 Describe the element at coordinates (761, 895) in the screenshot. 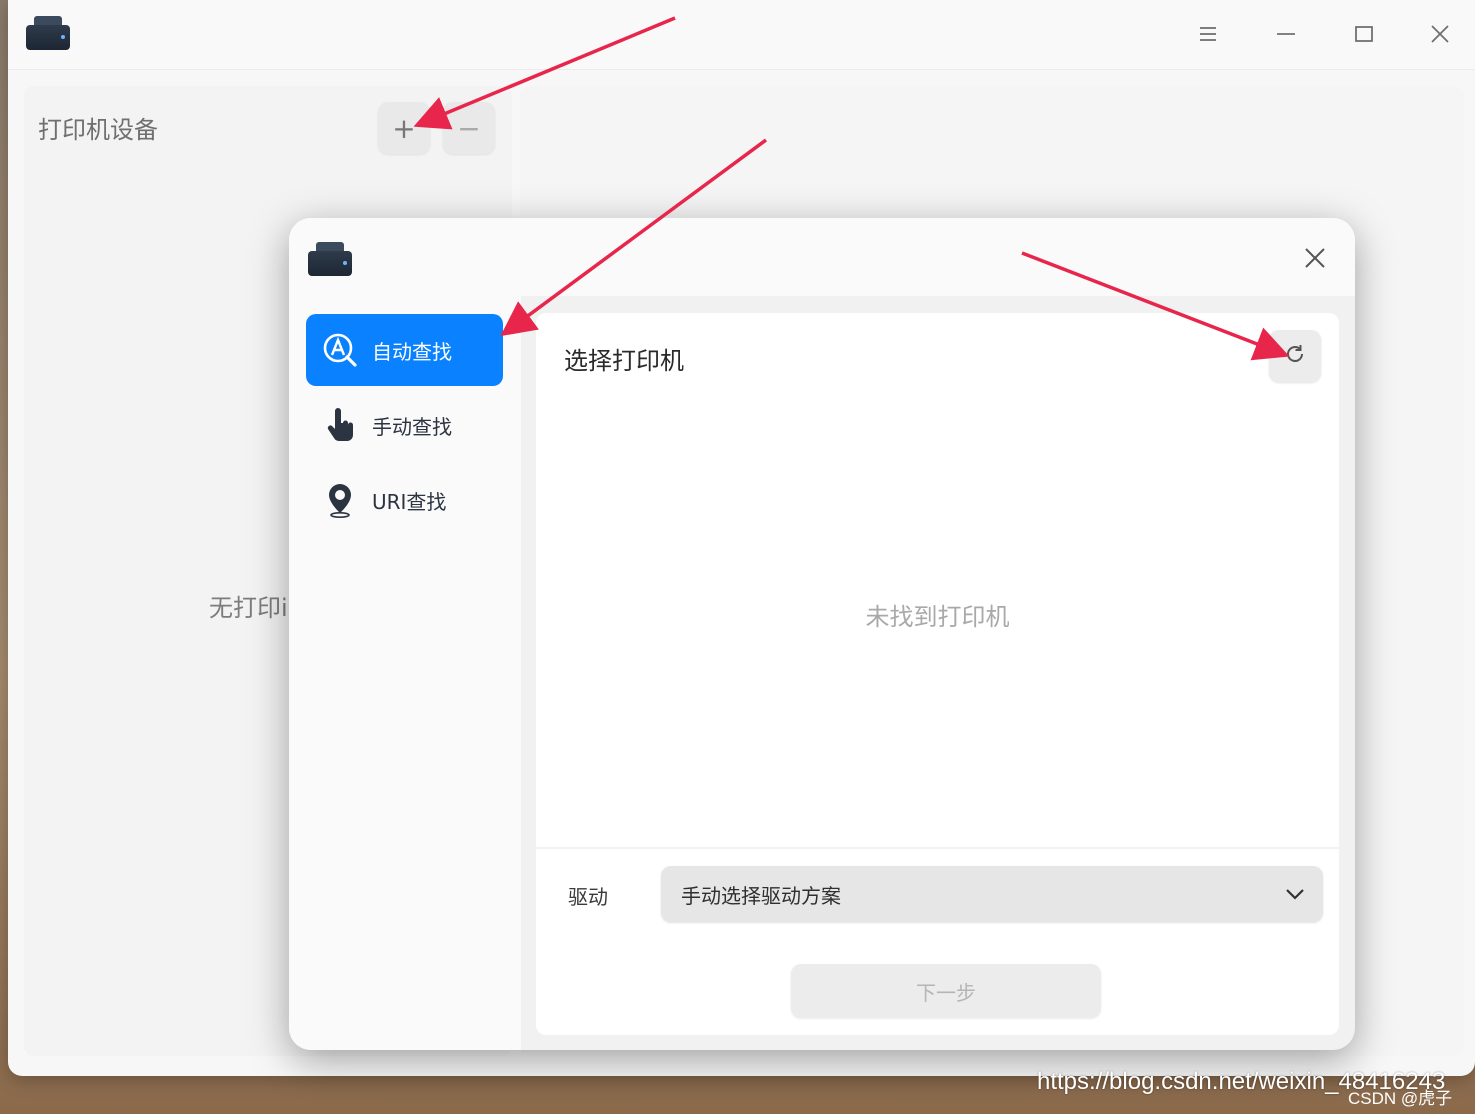

I see `driver-select-value: 手动选择驱动方案` at that location.